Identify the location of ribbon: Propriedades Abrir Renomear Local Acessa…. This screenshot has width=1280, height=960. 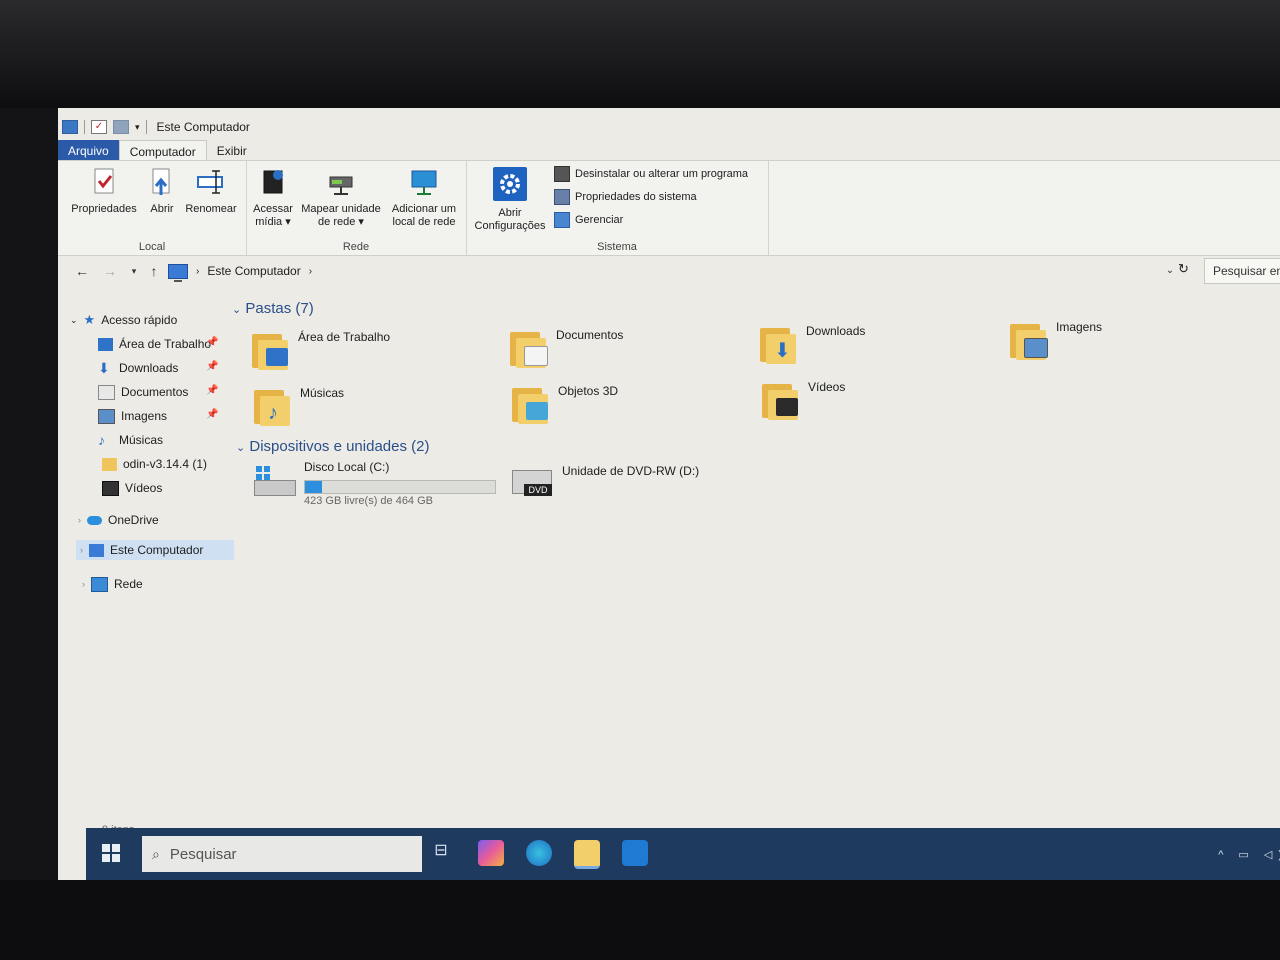
(669, 208).